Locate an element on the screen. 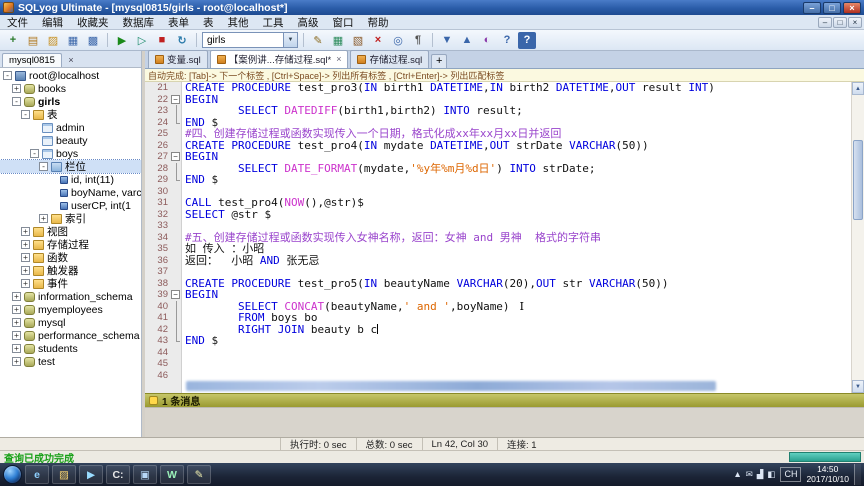  taskbar-editor-icon: ▣ is located at coordinates (145, 474).